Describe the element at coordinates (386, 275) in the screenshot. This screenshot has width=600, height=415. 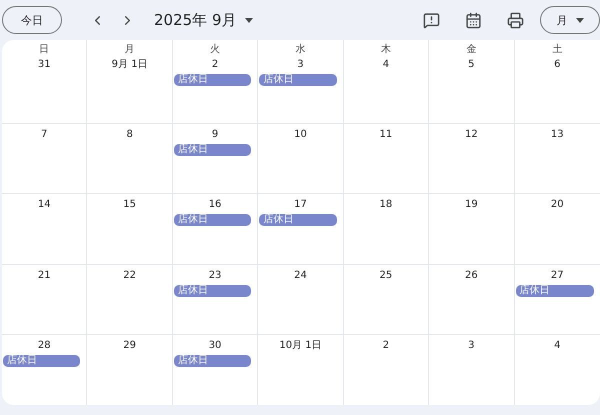
I see `date-number: 25` at that location.